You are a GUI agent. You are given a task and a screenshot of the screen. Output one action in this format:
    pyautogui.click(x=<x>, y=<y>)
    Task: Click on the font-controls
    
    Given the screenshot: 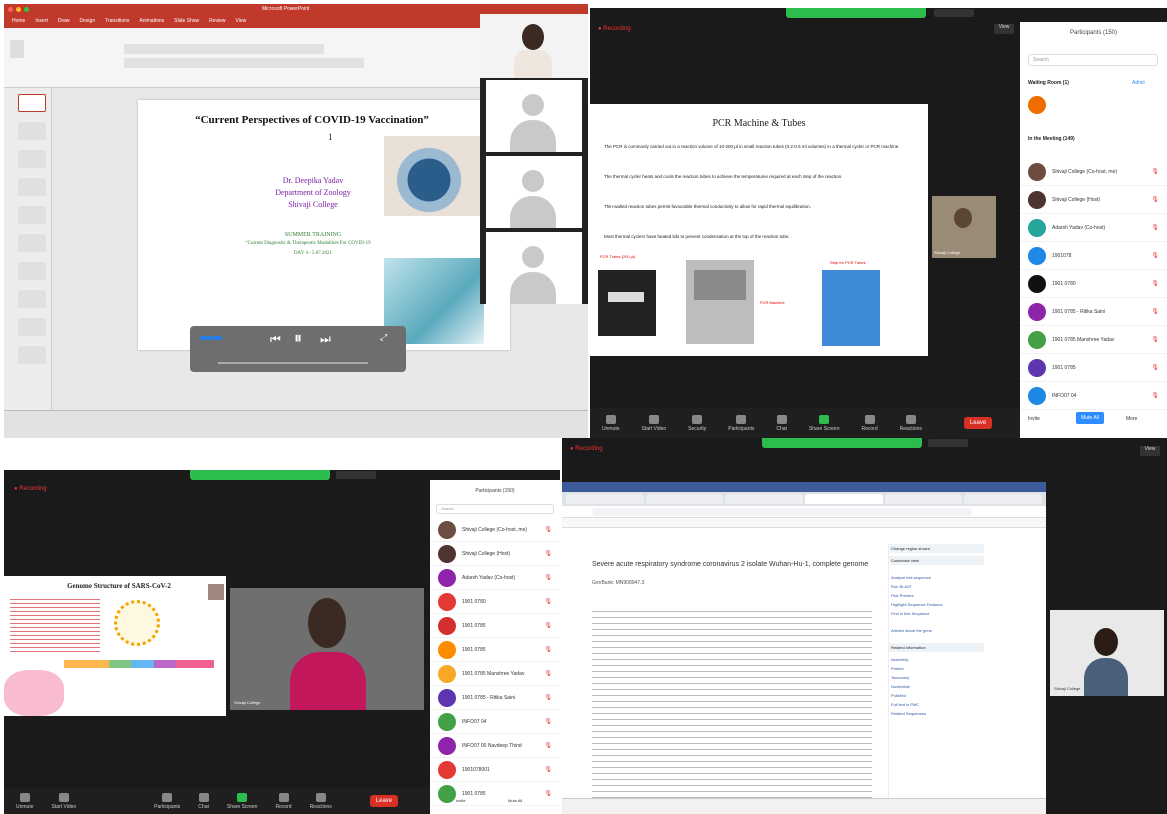 What is the action you would take?
    pyautogui.click(x=224, y=49)
    